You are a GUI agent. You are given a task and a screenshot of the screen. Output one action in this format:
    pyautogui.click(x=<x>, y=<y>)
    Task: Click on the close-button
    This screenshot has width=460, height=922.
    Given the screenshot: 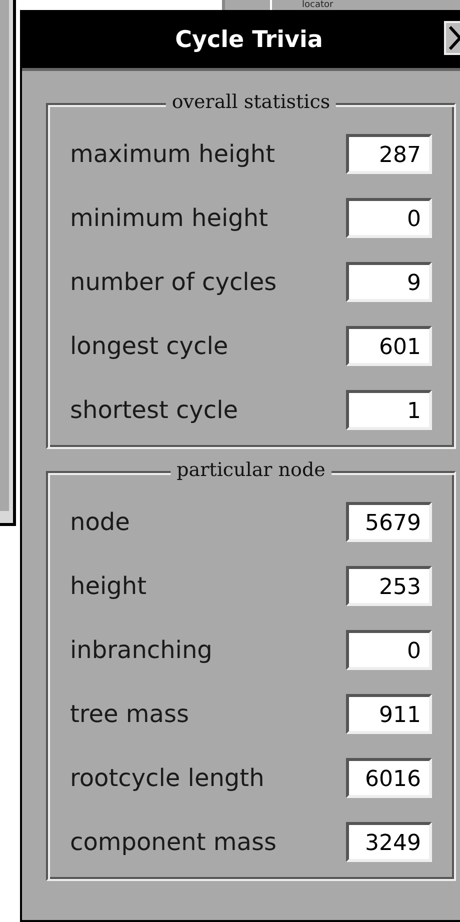 What is the action you would take?
    pyautogui.click(x=452, y=38)
    